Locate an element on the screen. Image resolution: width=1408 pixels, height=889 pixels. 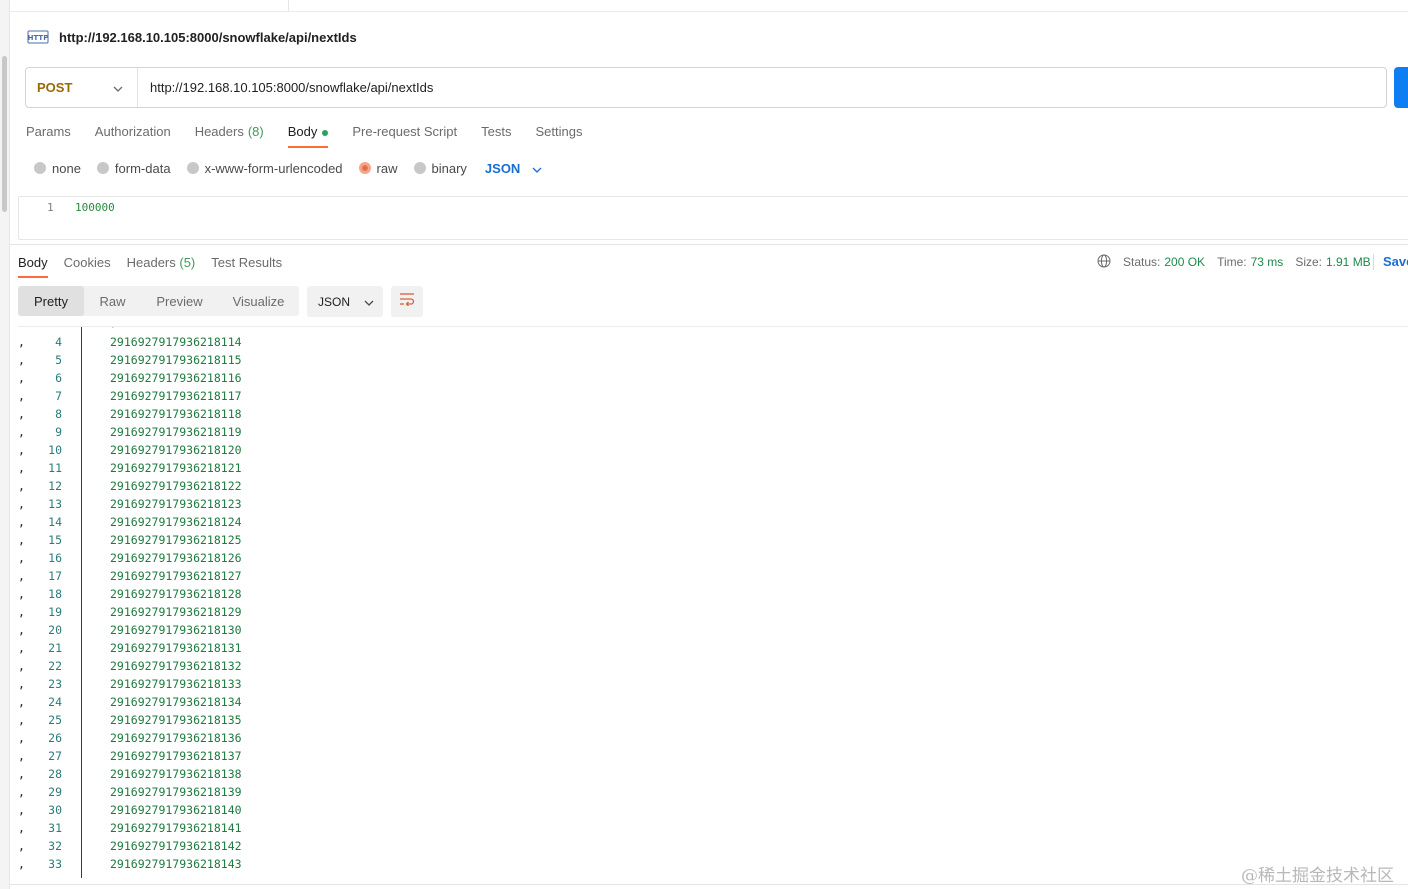
line-number: 30 is located at coordinates (55, 810).